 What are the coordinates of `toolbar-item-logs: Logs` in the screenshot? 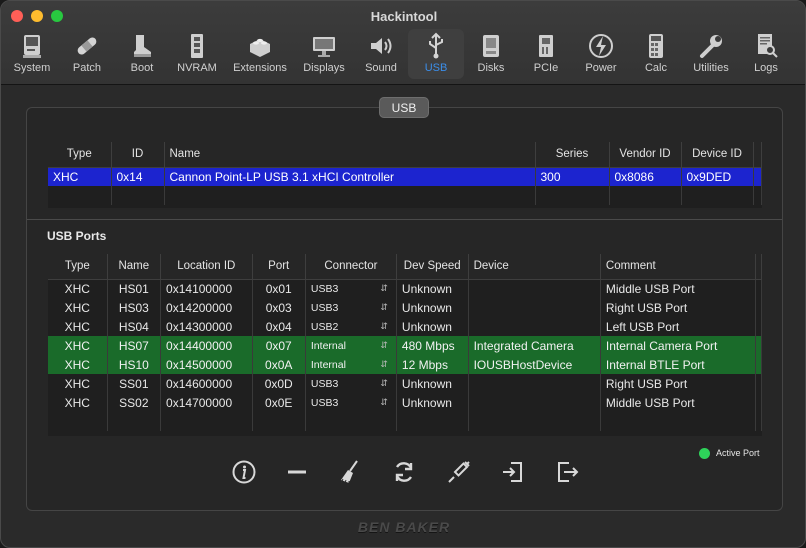 It's located at (766, 54).